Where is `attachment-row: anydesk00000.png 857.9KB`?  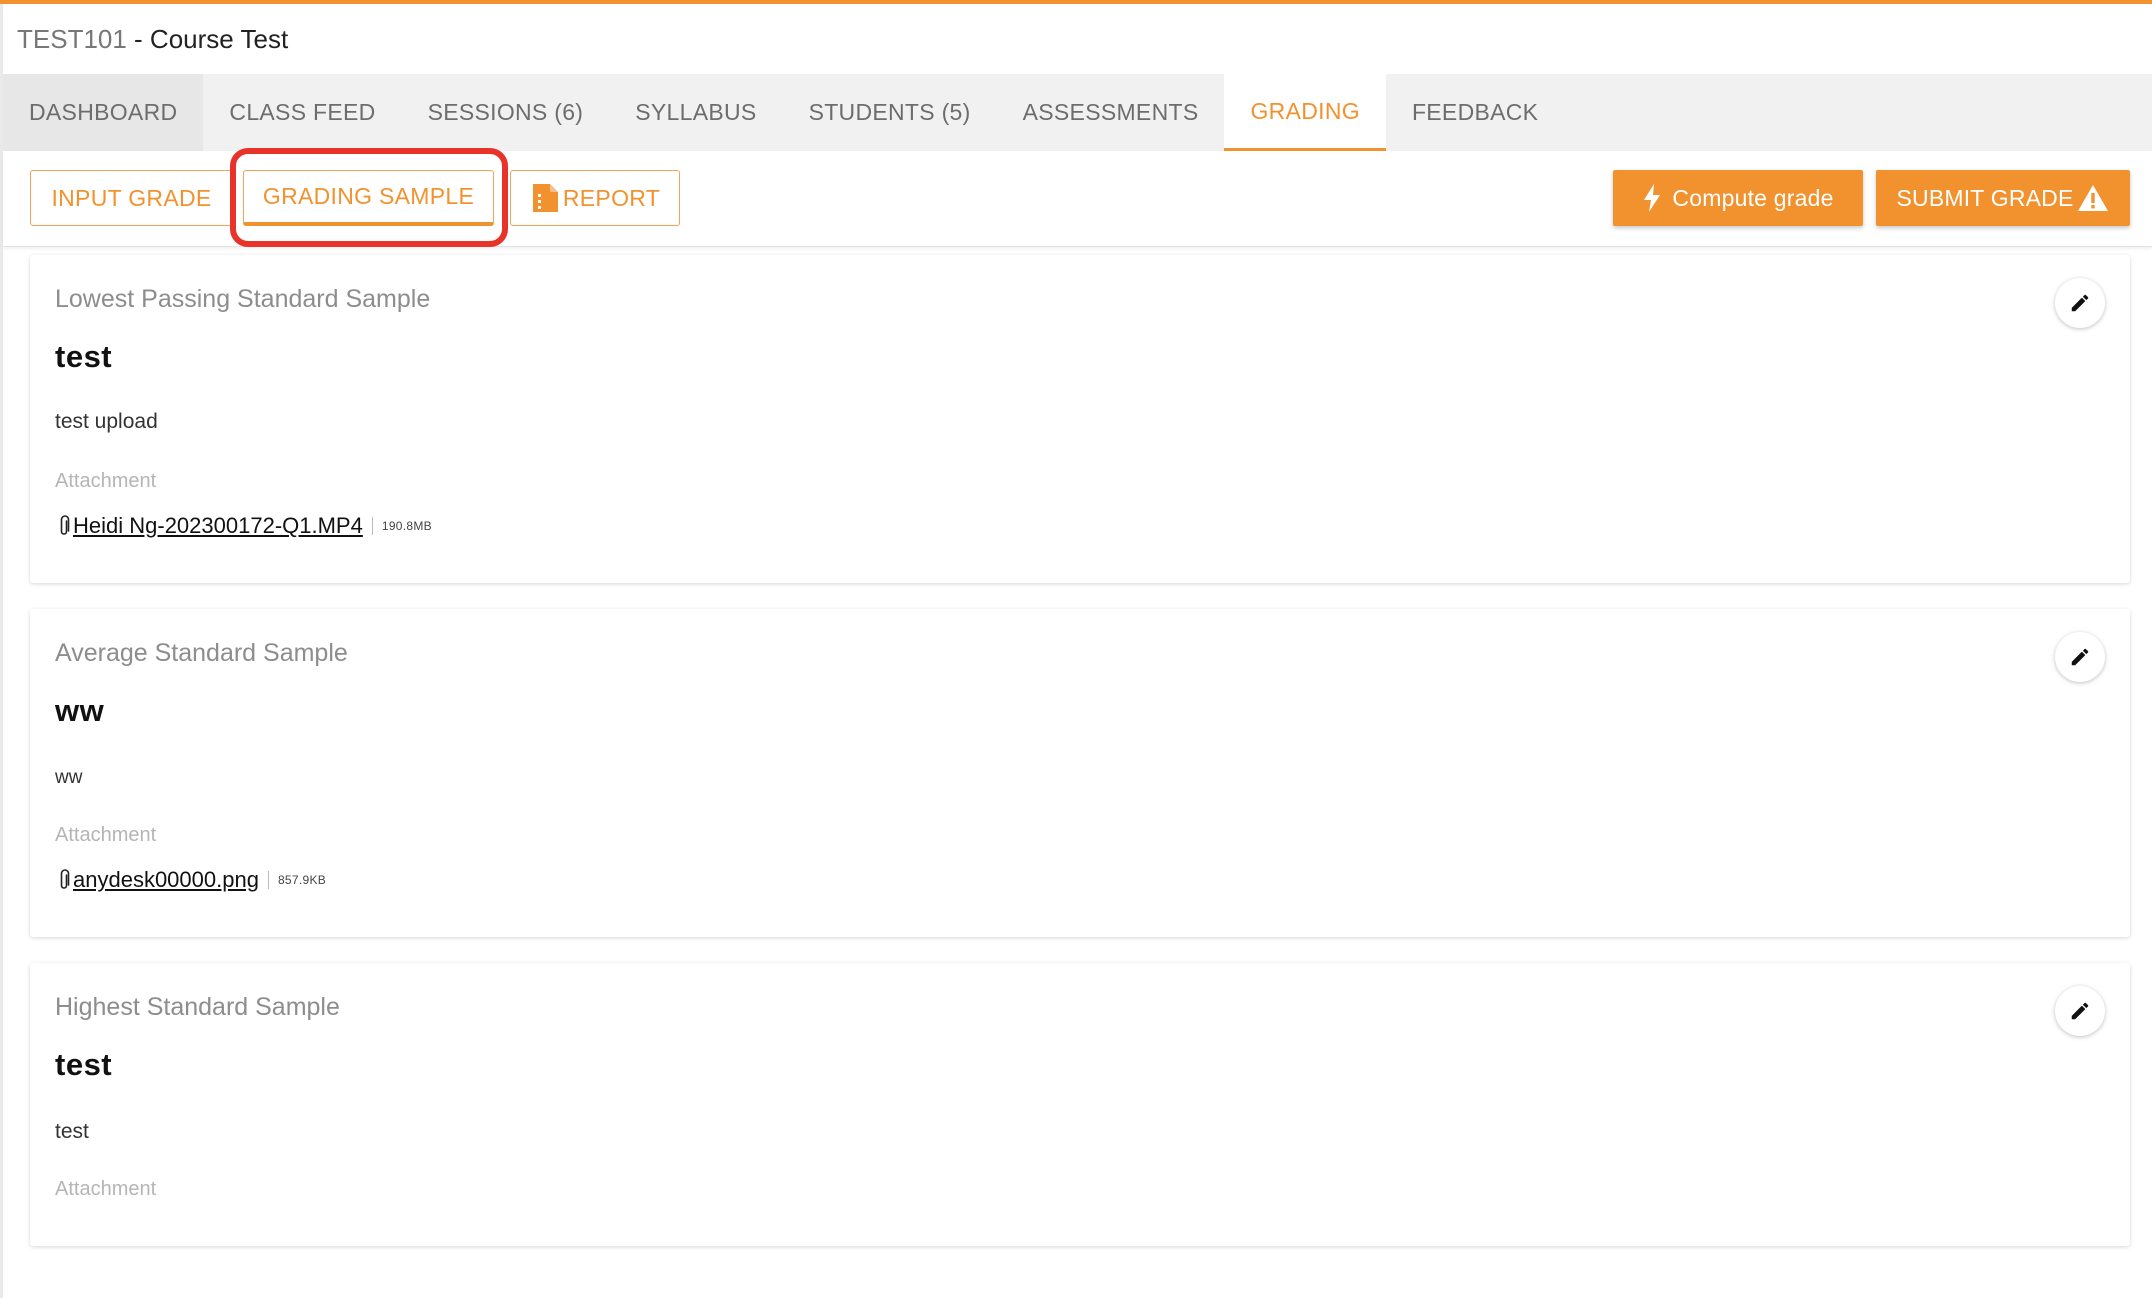
attachment-row: anydesk00000.png 857.9KB is located at coordinates (192, 880).